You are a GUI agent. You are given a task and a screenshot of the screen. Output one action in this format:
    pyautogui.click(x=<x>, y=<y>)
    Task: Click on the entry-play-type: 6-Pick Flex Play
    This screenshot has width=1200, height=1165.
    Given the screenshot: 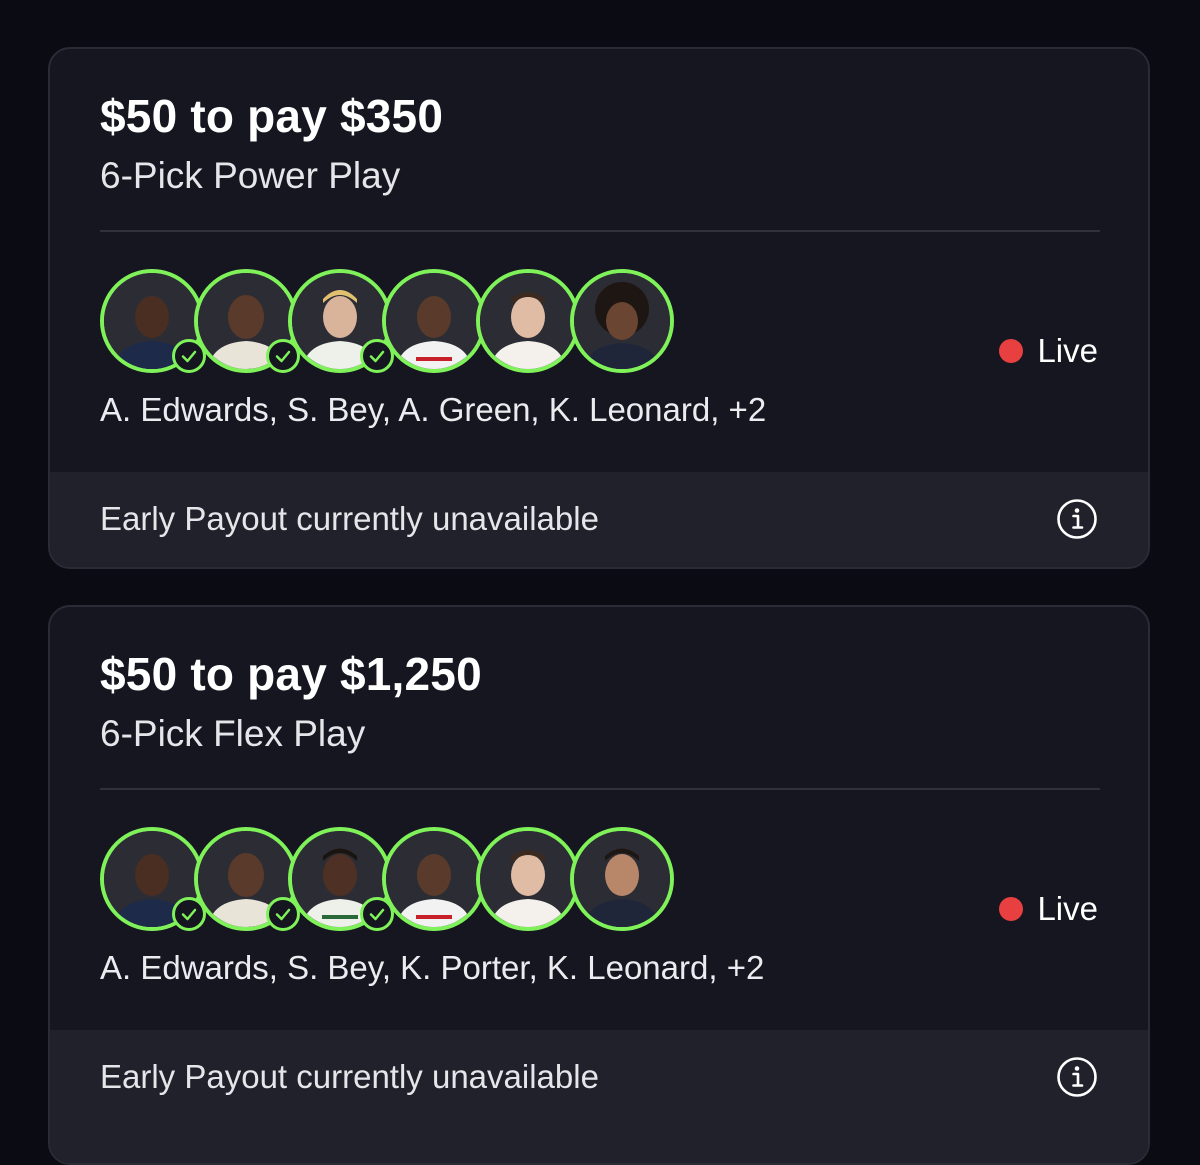 What is the action you would take?
    pyautogui.click(x=233, y=733)
    